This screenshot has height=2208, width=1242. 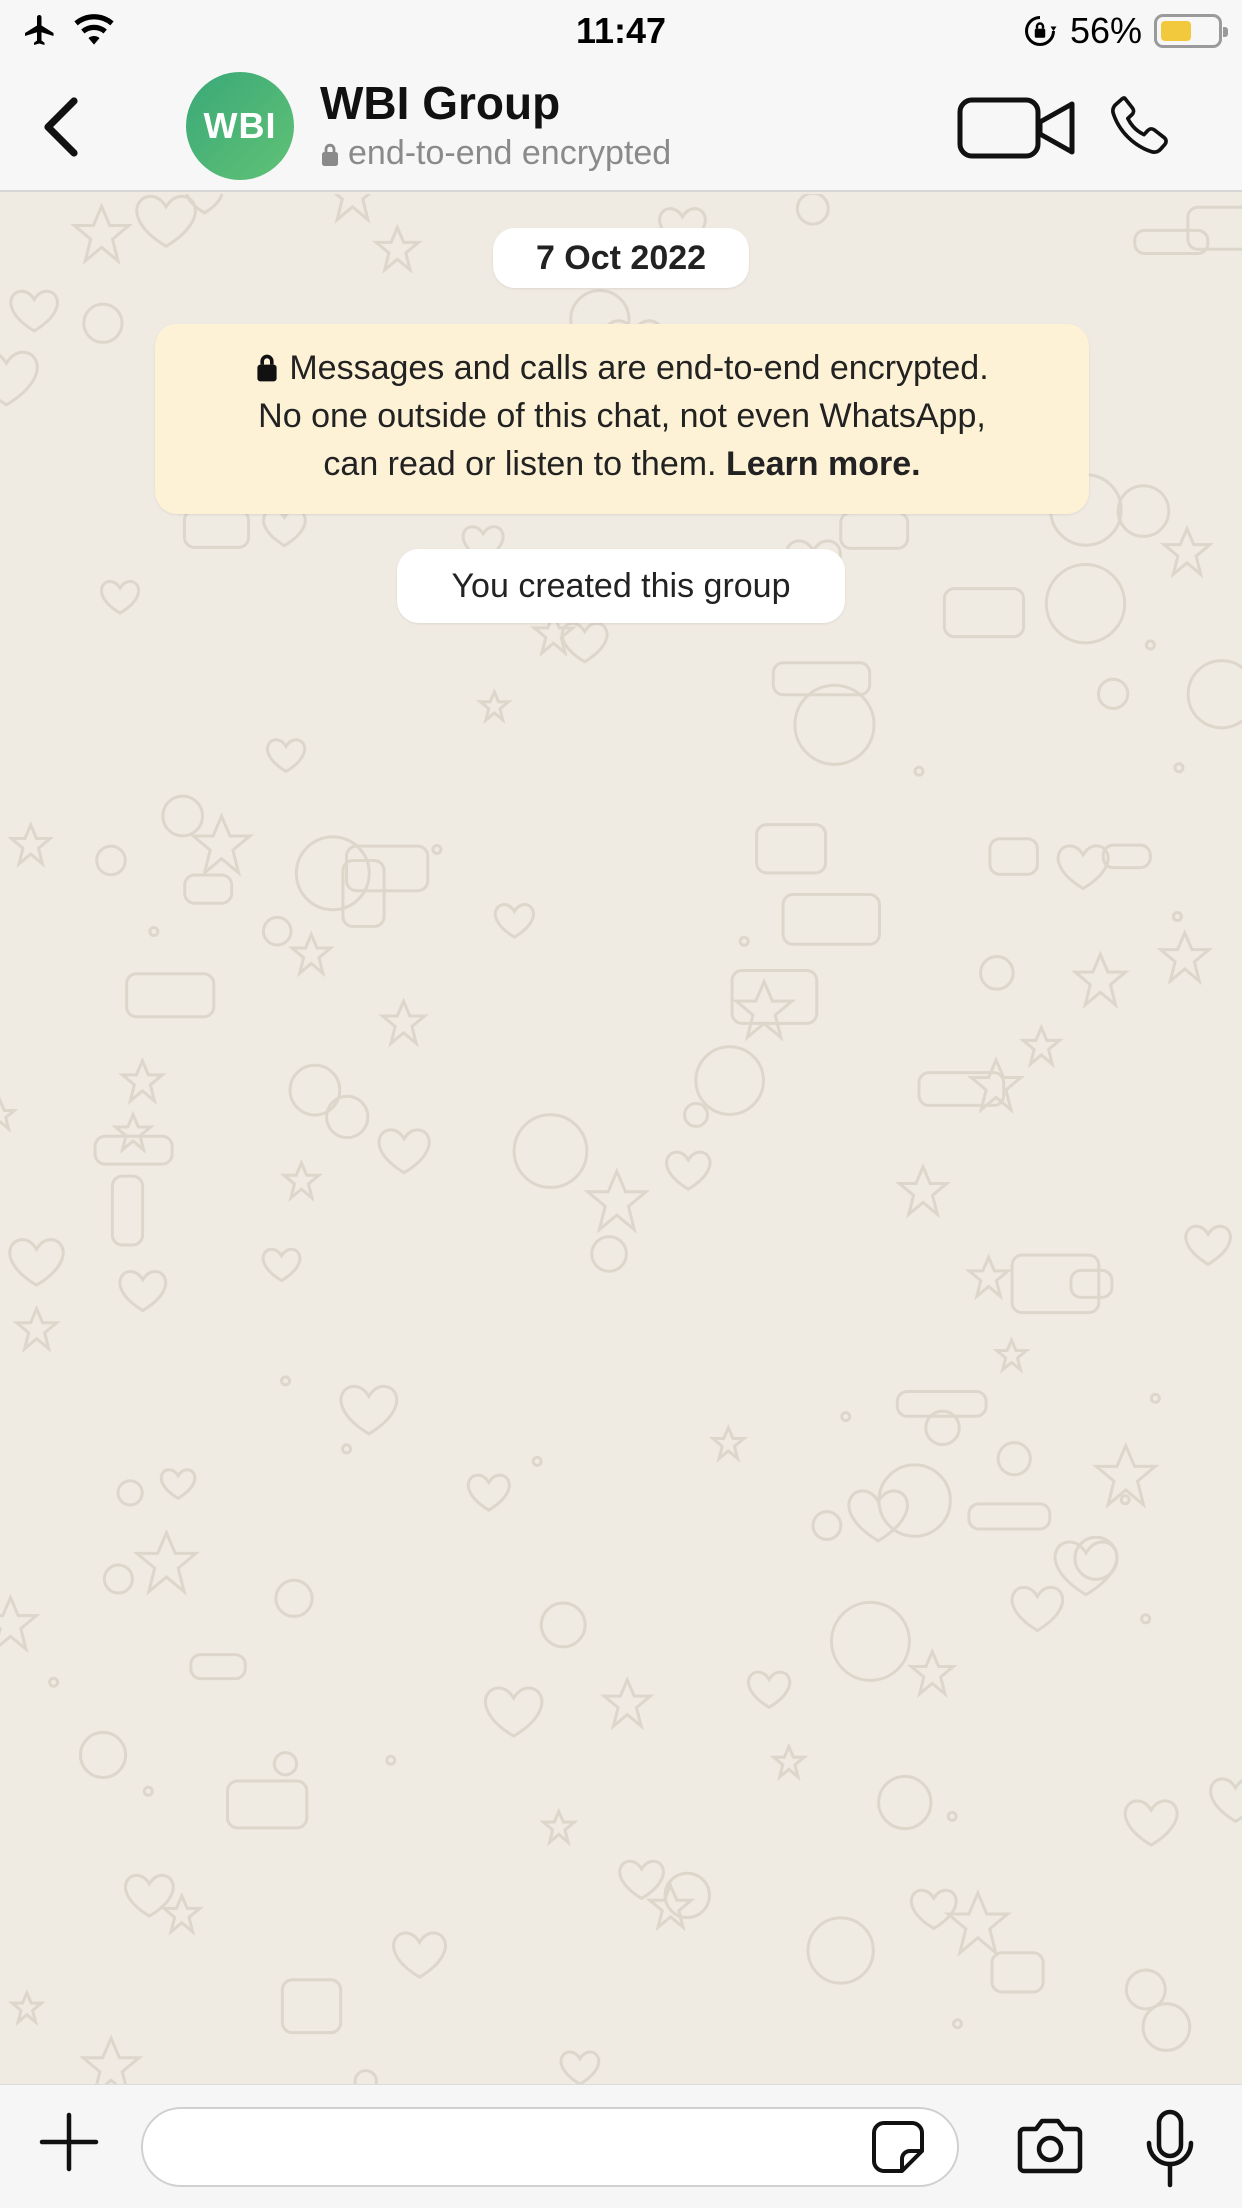 I want to click on encryption-subtitle: end-to-end encrypted, so click(x=495, y=153).